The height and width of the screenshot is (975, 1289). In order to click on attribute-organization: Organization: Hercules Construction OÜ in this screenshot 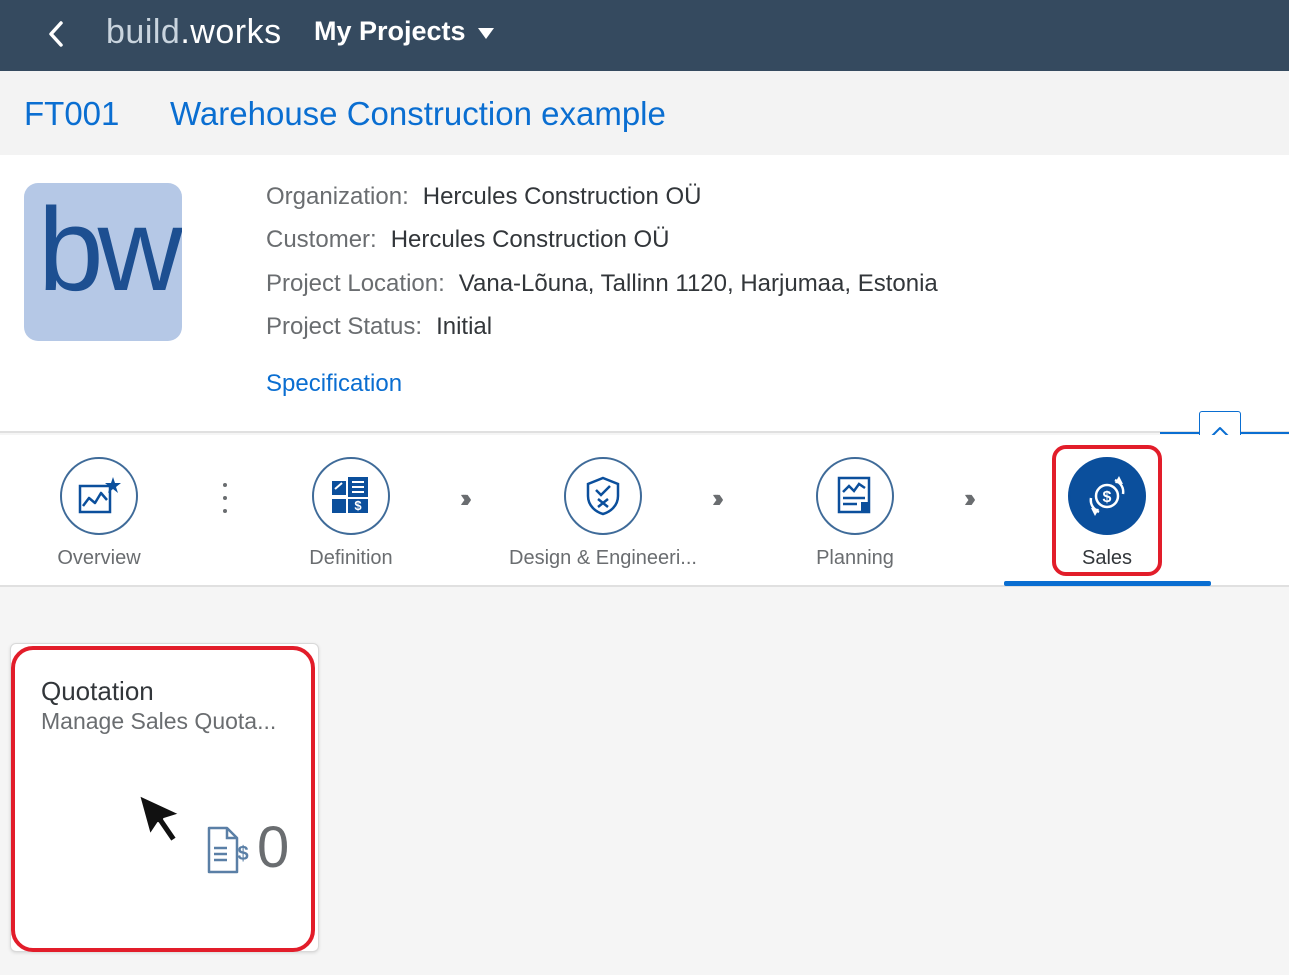, I will do `click(484, 197)`.